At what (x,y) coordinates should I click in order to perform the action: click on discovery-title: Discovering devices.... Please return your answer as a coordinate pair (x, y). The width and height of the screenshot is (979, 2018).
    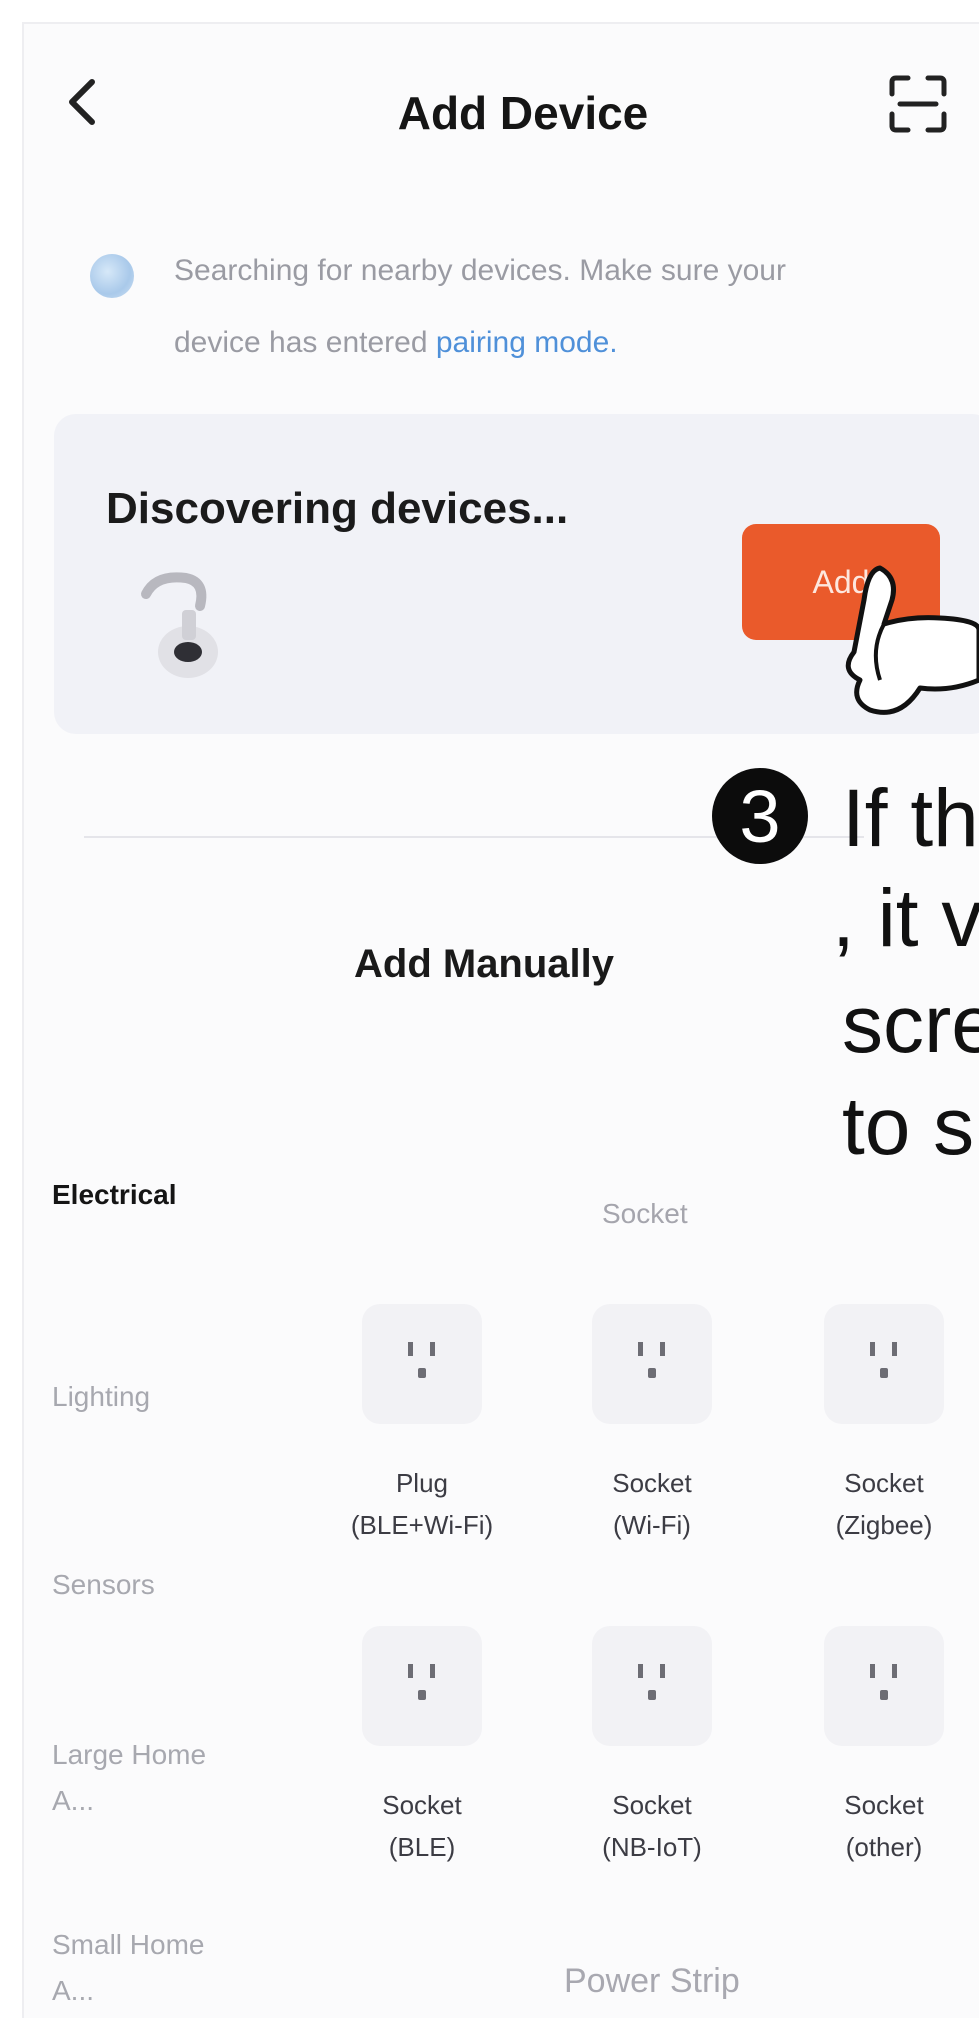
    Looking at the image, I should click on (337, 508).